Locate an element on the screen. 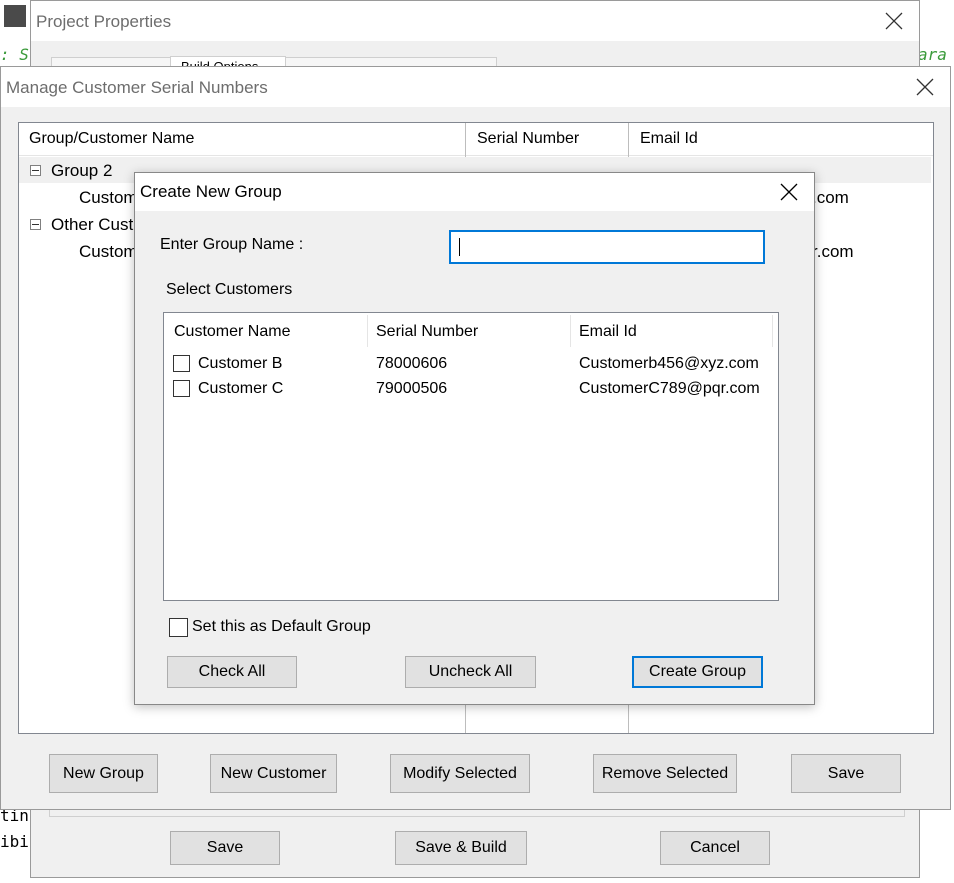 This screenshot has width=954, height=883. save-build-button: Save & Build is located at coordinates (461, 848).